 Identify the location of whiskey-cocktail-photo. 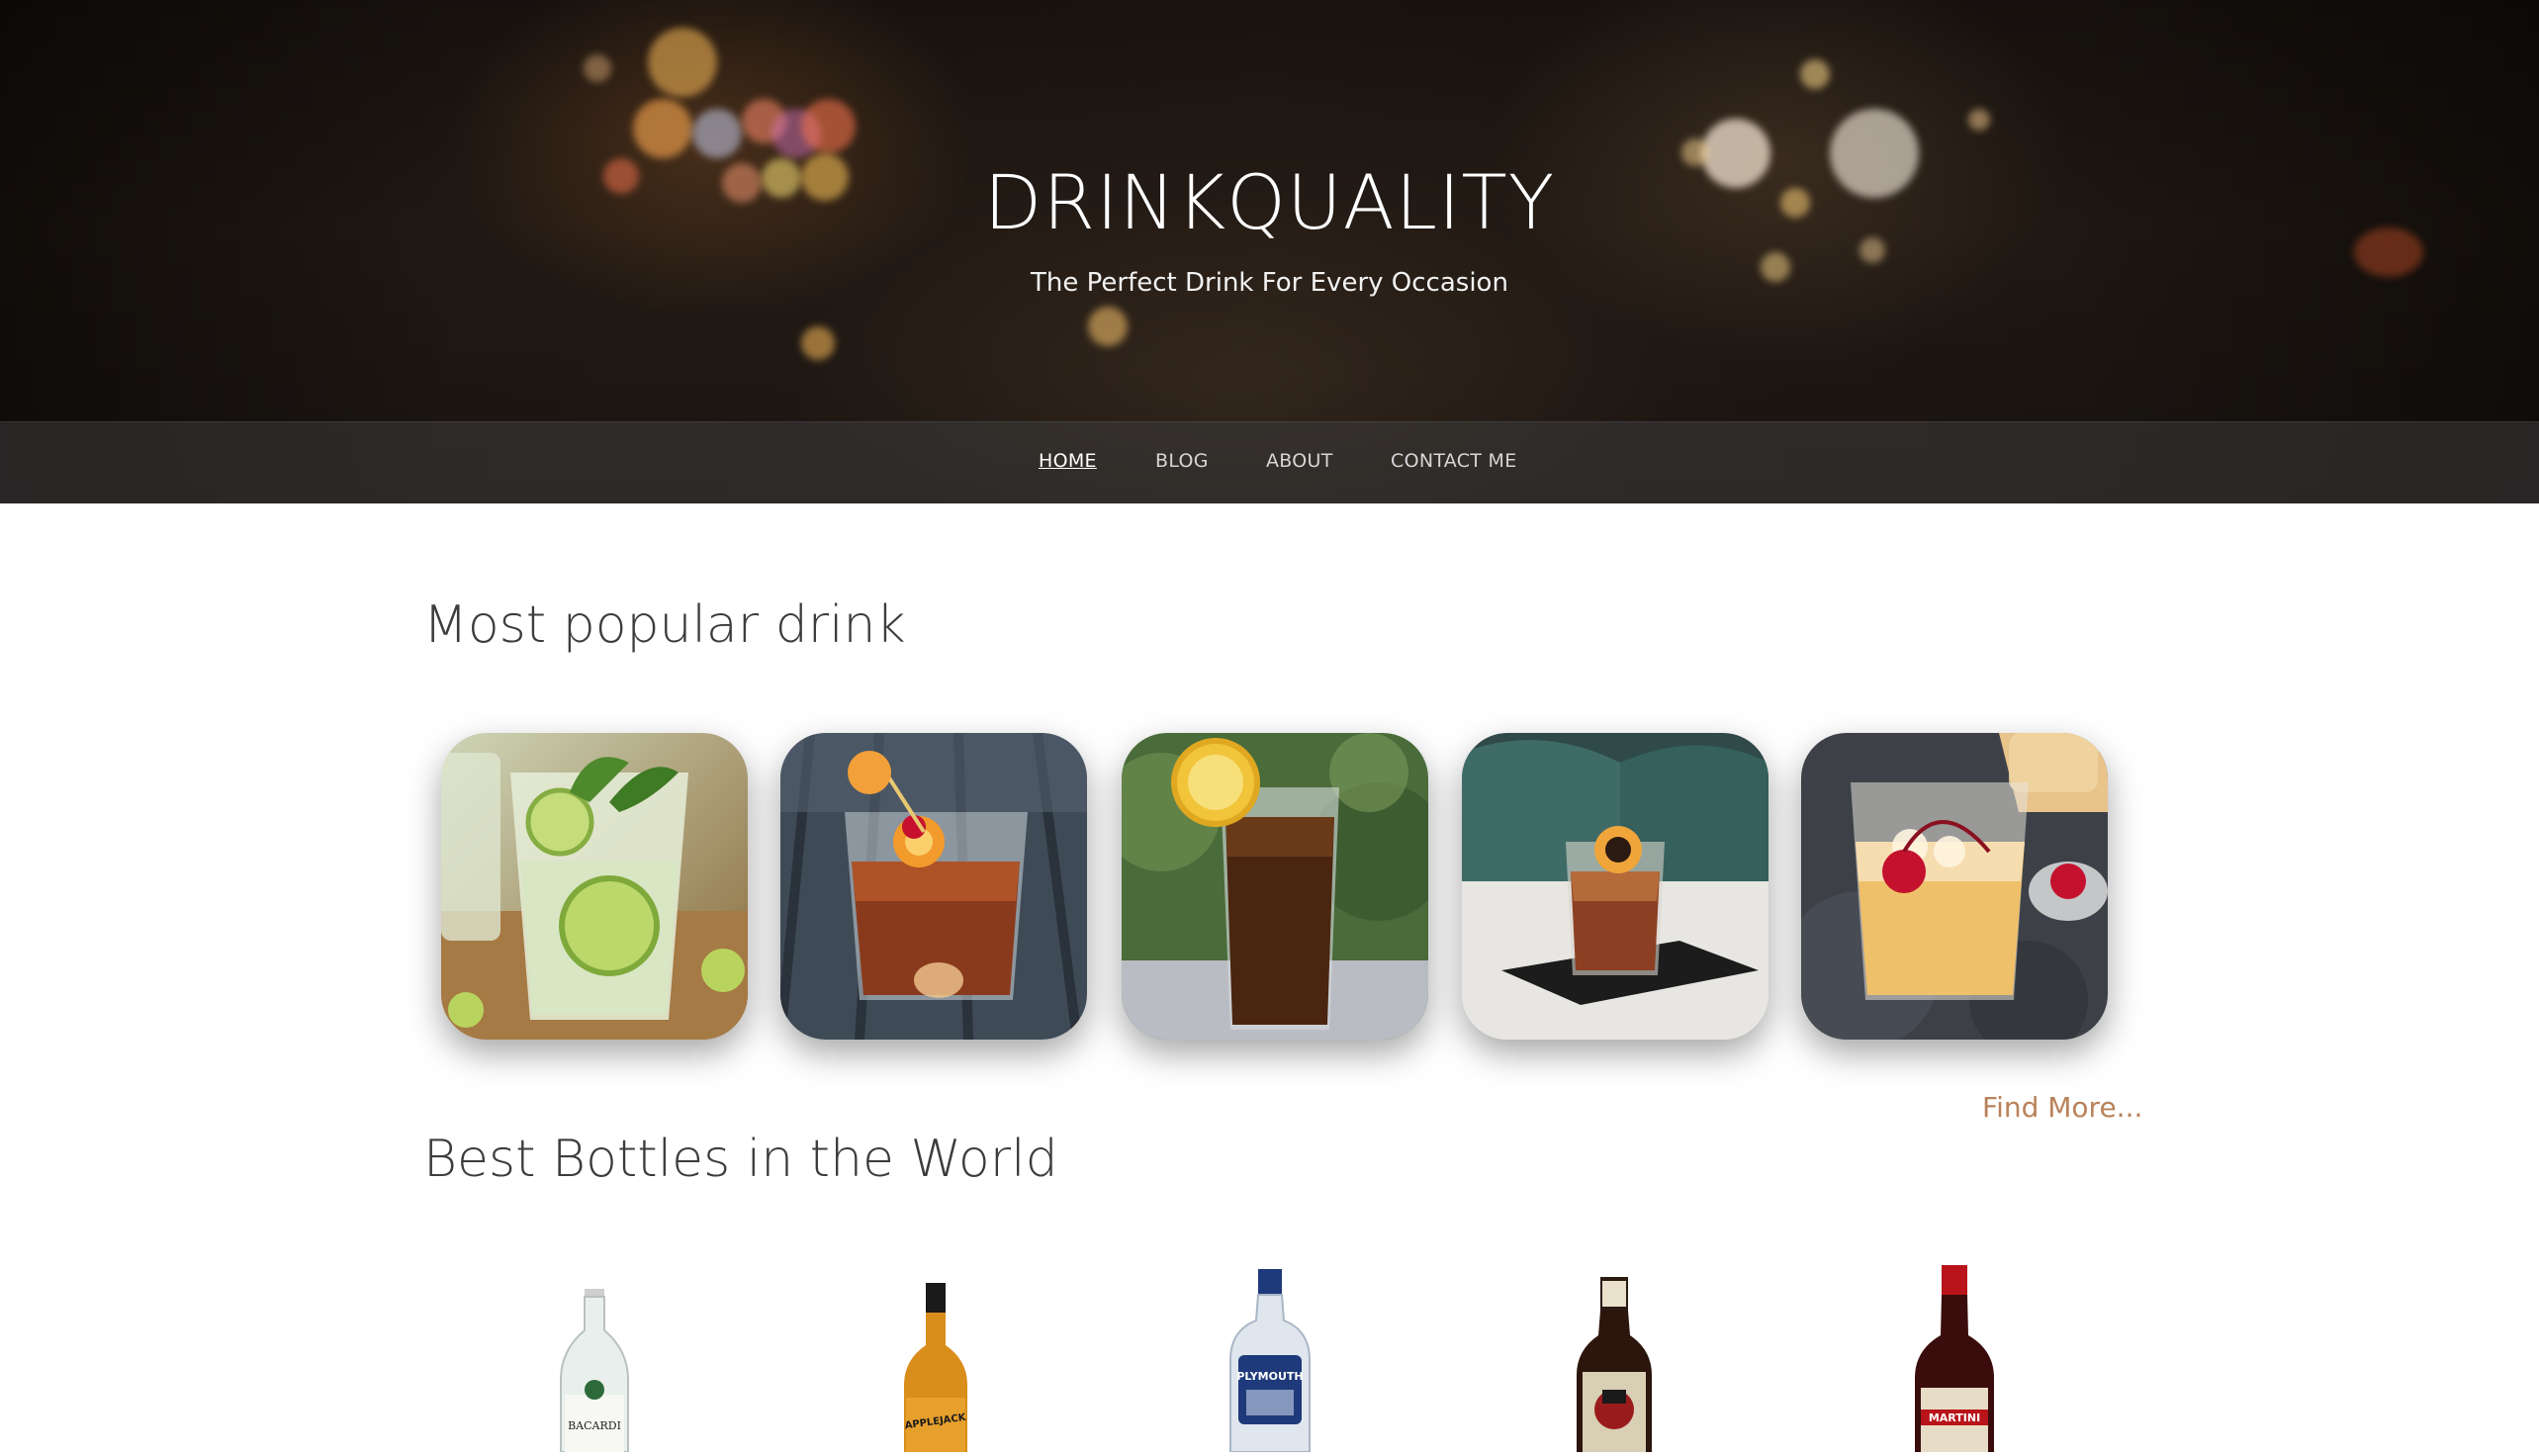
(1615, 886).